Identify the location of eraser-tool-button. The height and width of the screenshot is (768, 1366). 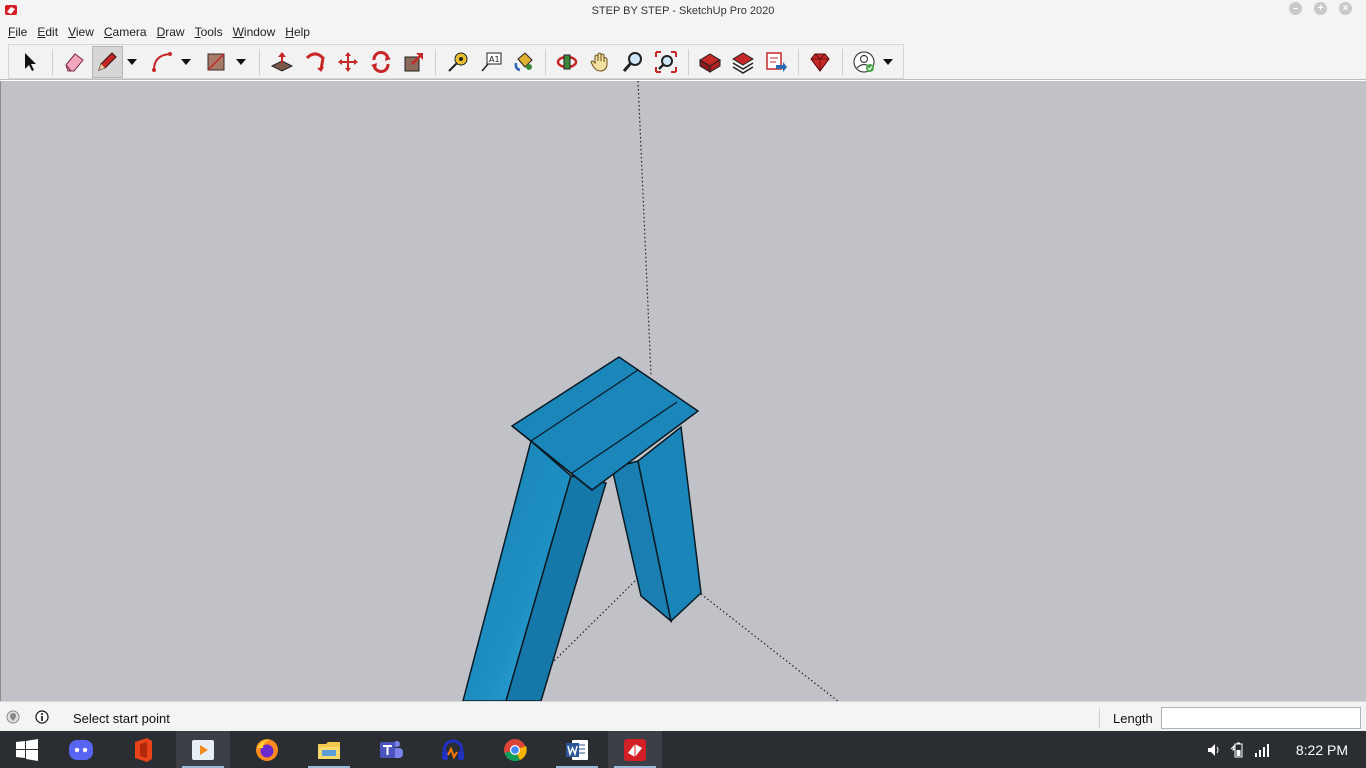
(74, 62).